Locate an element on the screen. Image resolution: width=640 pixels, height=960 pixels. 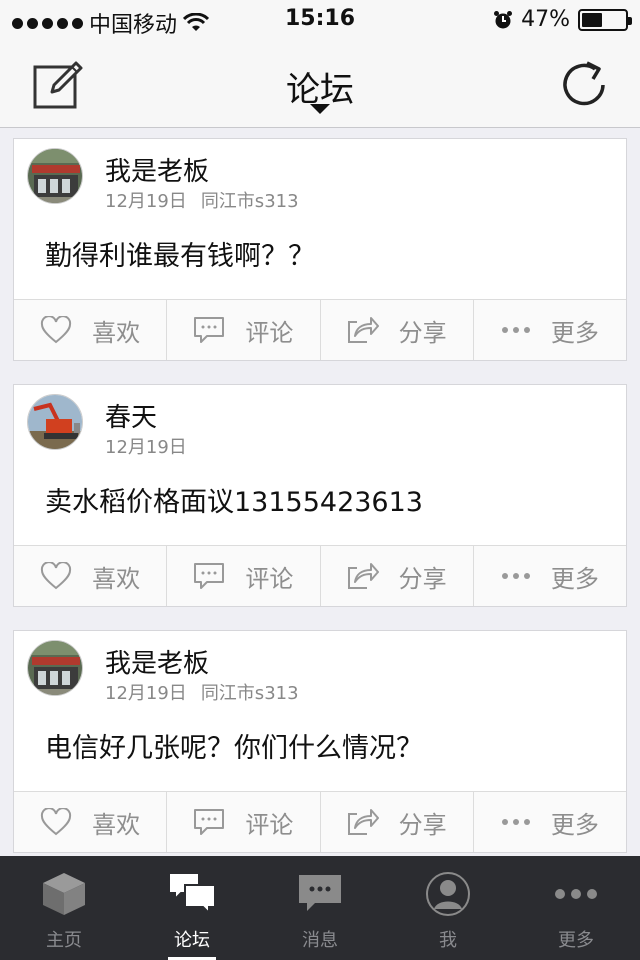
tab-messages: 消息 is located at coordinates (320, 908).